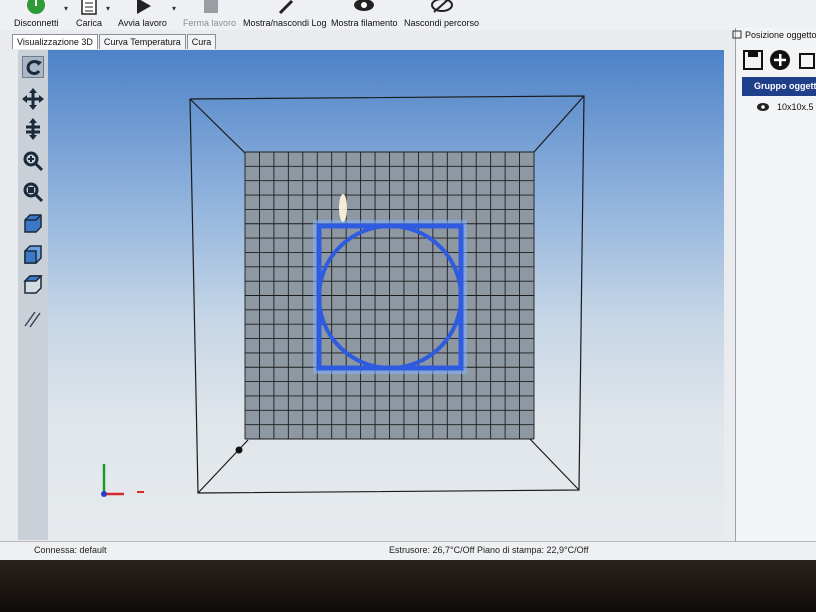 Image resolution: width=816 pixels, height=612 pixels. What do you see at coordinates (795, 107) in the screenshot?
I see `object-name: 10x10x.5` at bounding box center [795, 107].